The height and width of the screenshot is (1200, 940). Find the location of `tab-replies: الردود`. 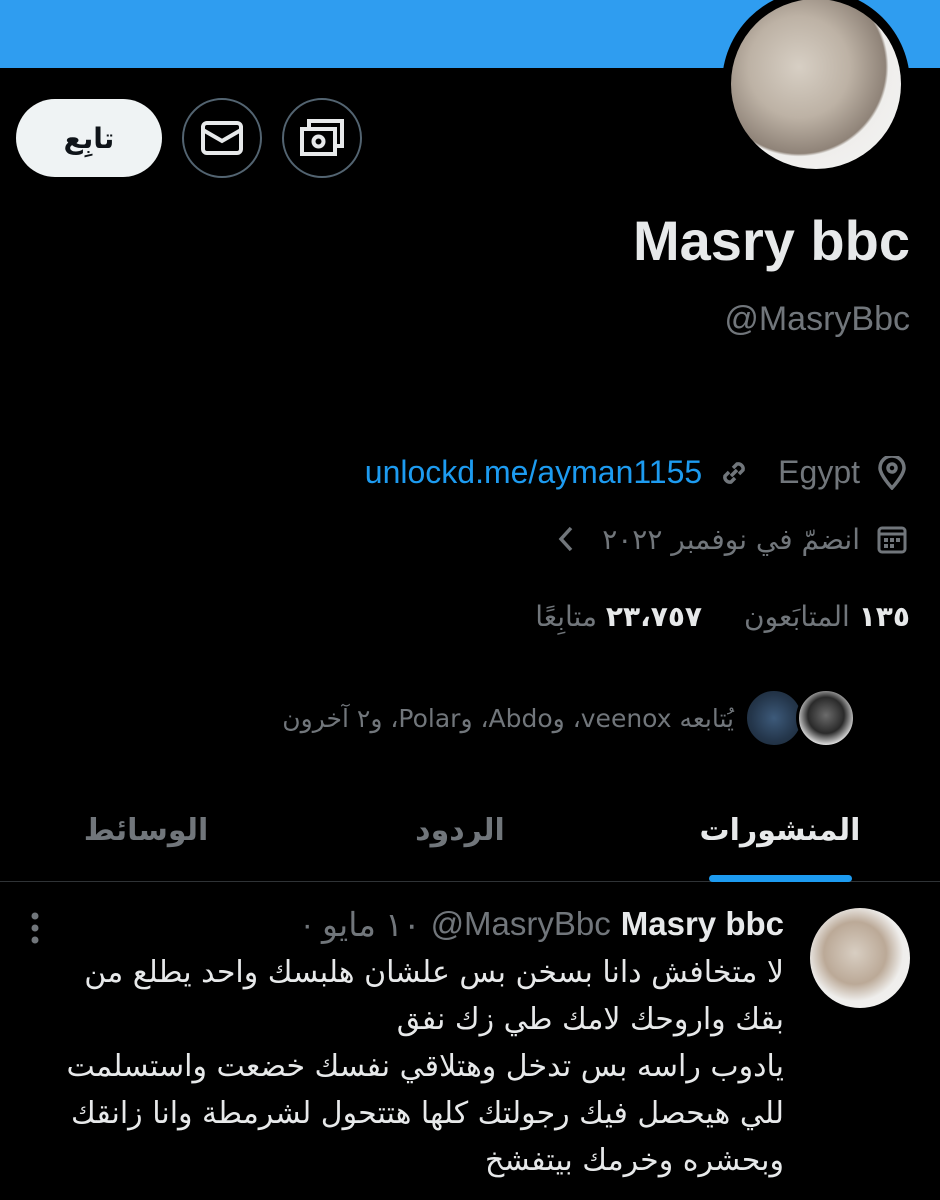

tab-replies: الردود is located at coordinates (460, 830).